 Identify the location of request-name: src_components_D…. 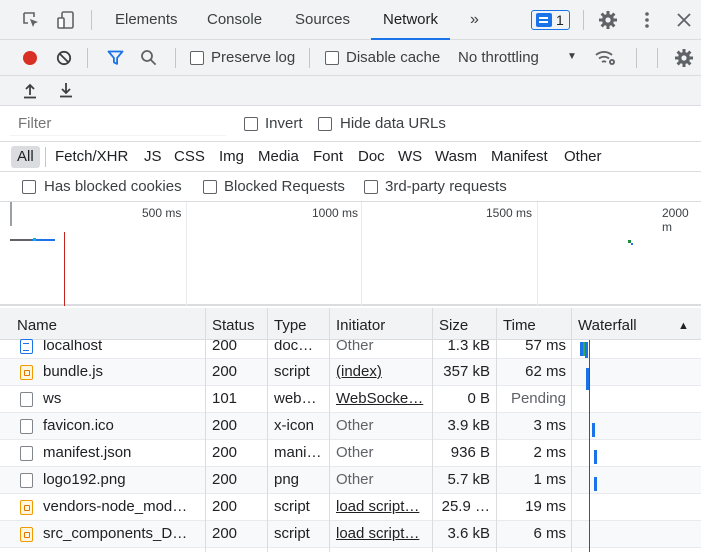
(122, 534).